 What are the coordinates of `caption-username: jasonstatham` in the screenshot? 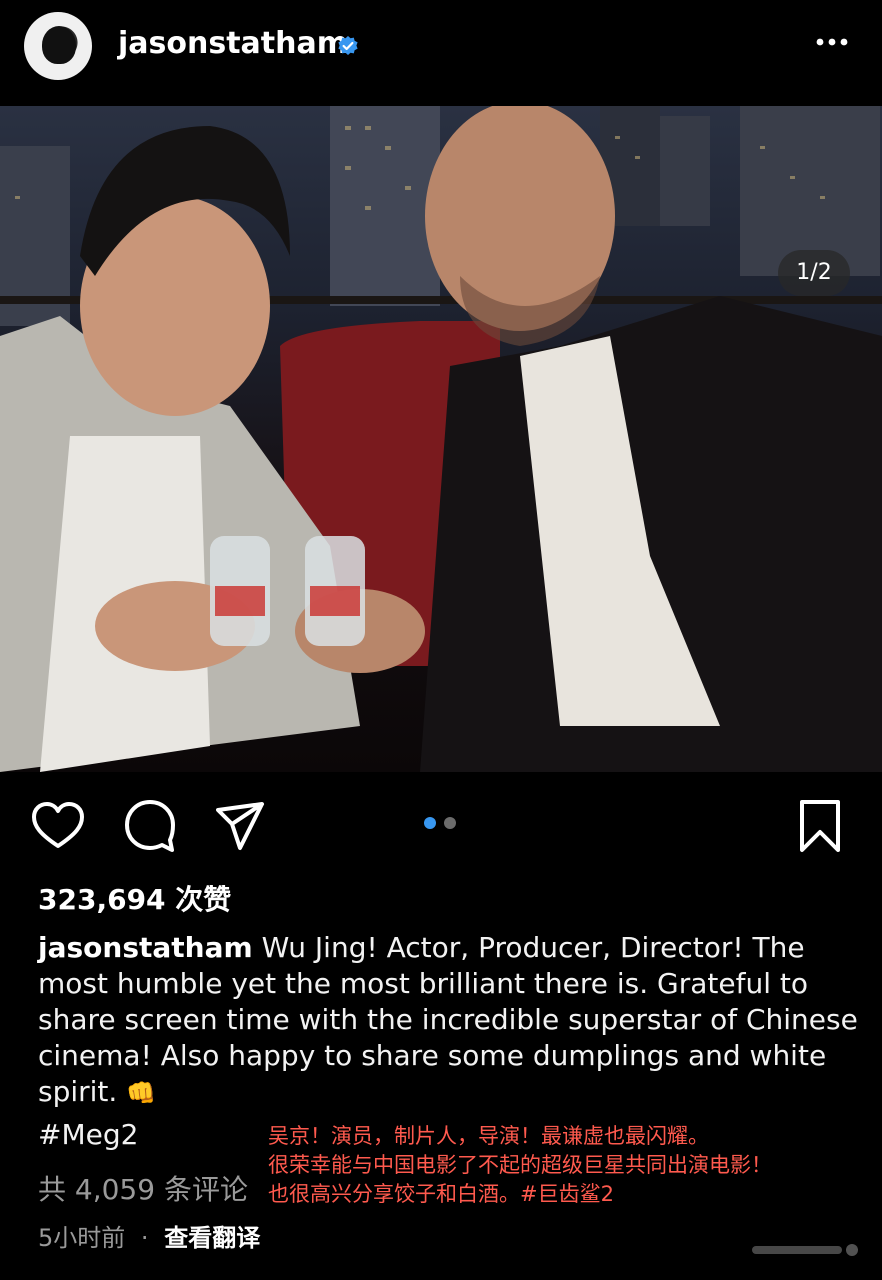 It's located at (145, 947).